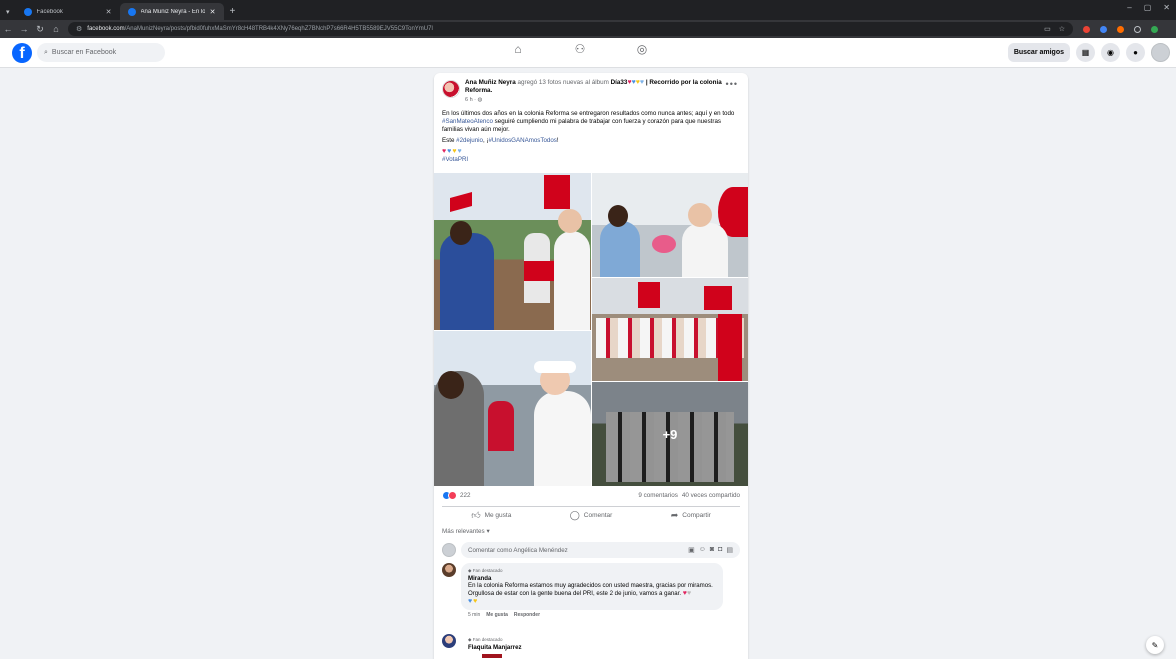 Image resolution: width=1176 pixels, height=659 pixels. What do you see at coordinates (691, 515) in the screenshot?
I see `share-button: ➦ Compartir` at bounding box center [691, 515].